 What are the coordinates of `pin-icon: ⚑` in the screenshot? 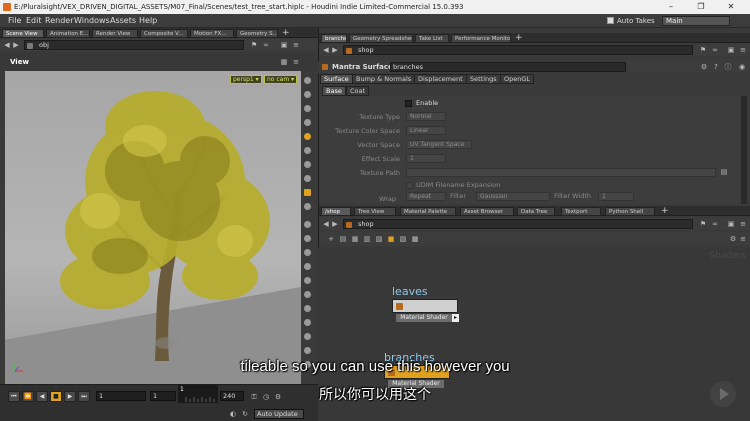 It's located at (254, 45).